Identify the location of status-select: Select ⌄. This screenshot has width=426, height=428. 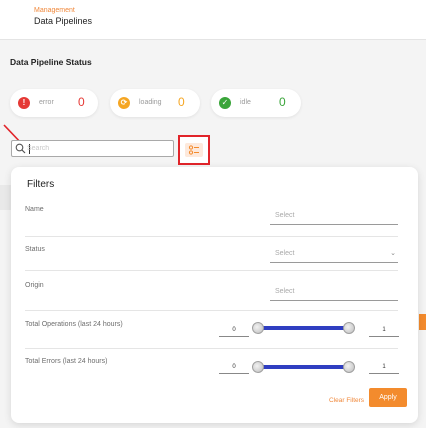
(334, 255).